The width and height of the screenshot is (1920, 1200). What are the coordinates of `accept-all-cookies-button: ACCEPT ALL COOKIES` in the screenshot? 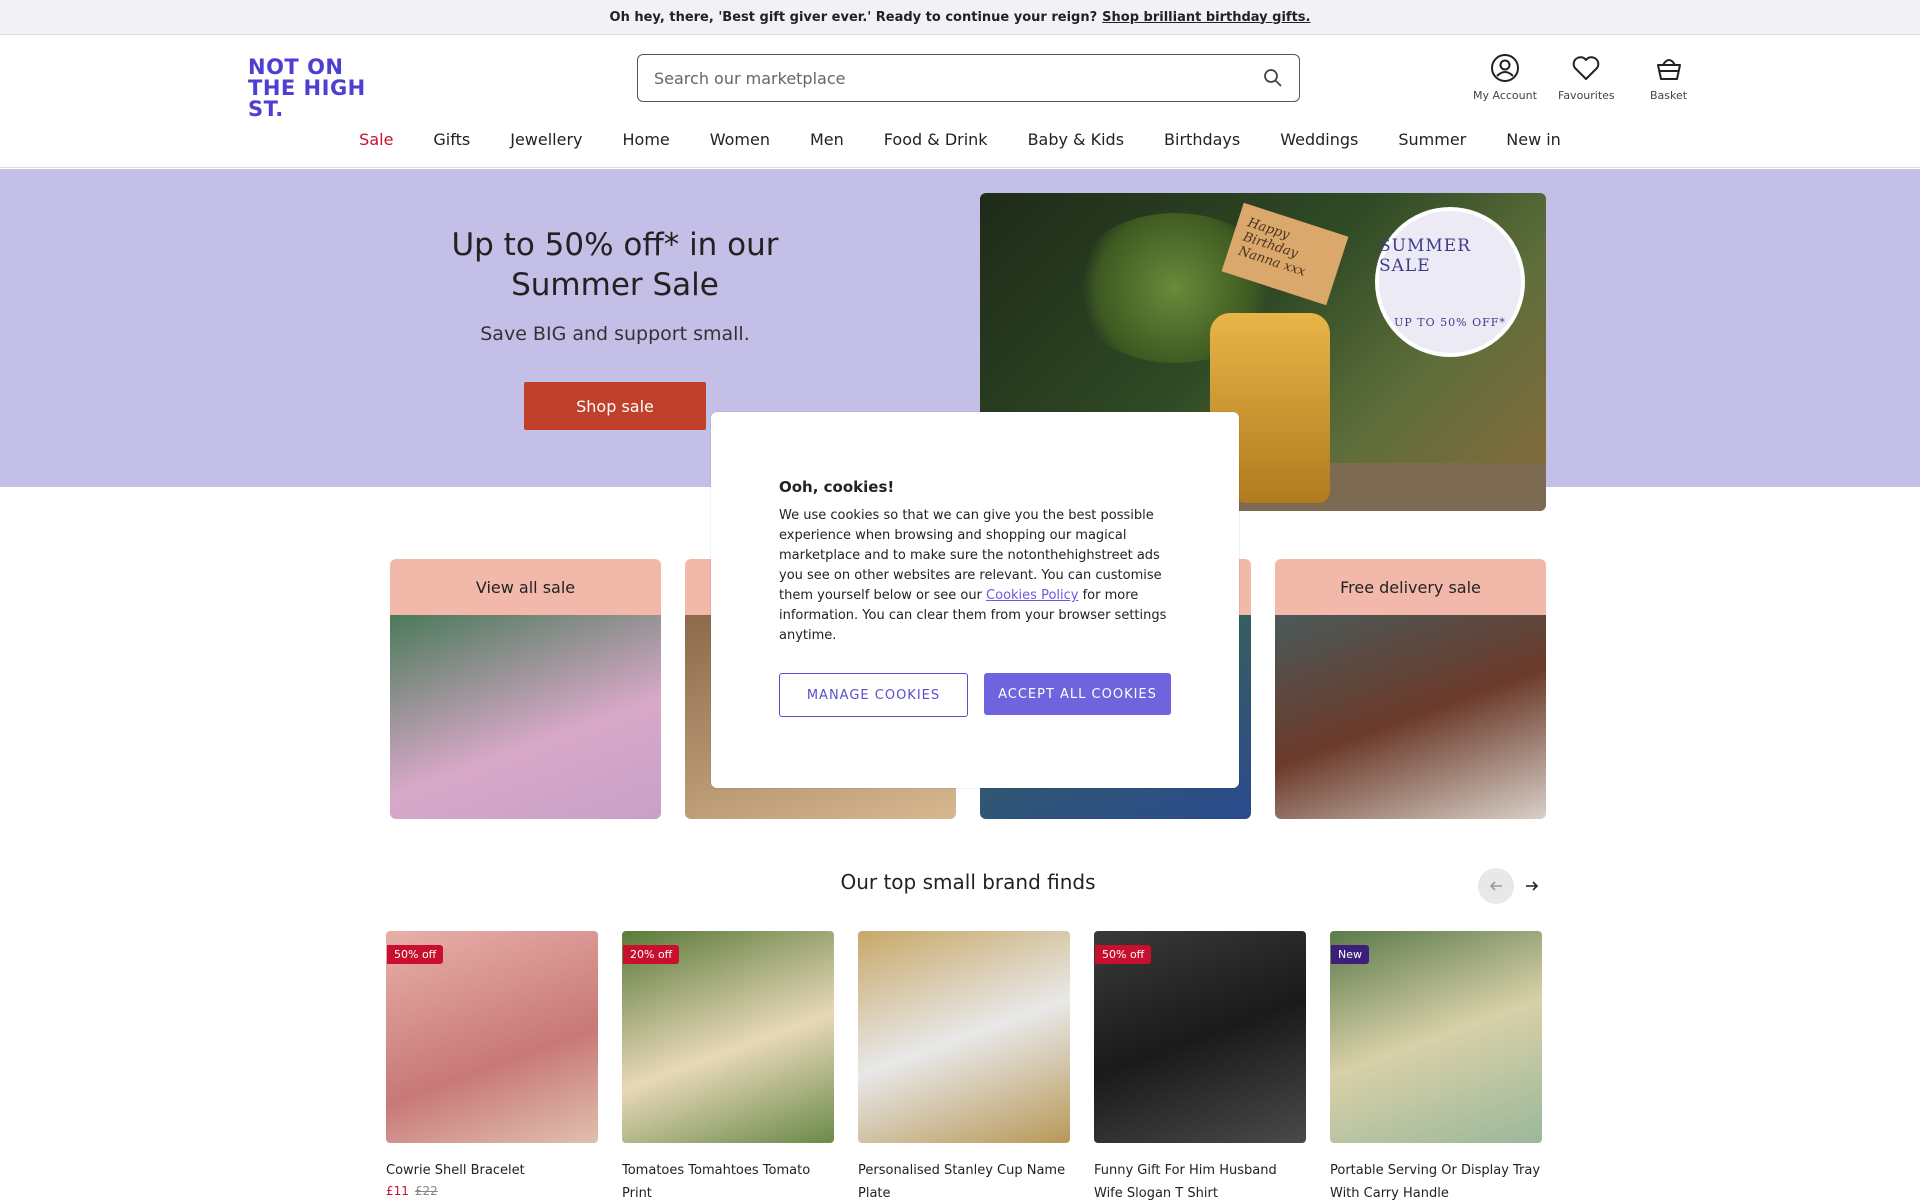 It's located at (1077, 694).